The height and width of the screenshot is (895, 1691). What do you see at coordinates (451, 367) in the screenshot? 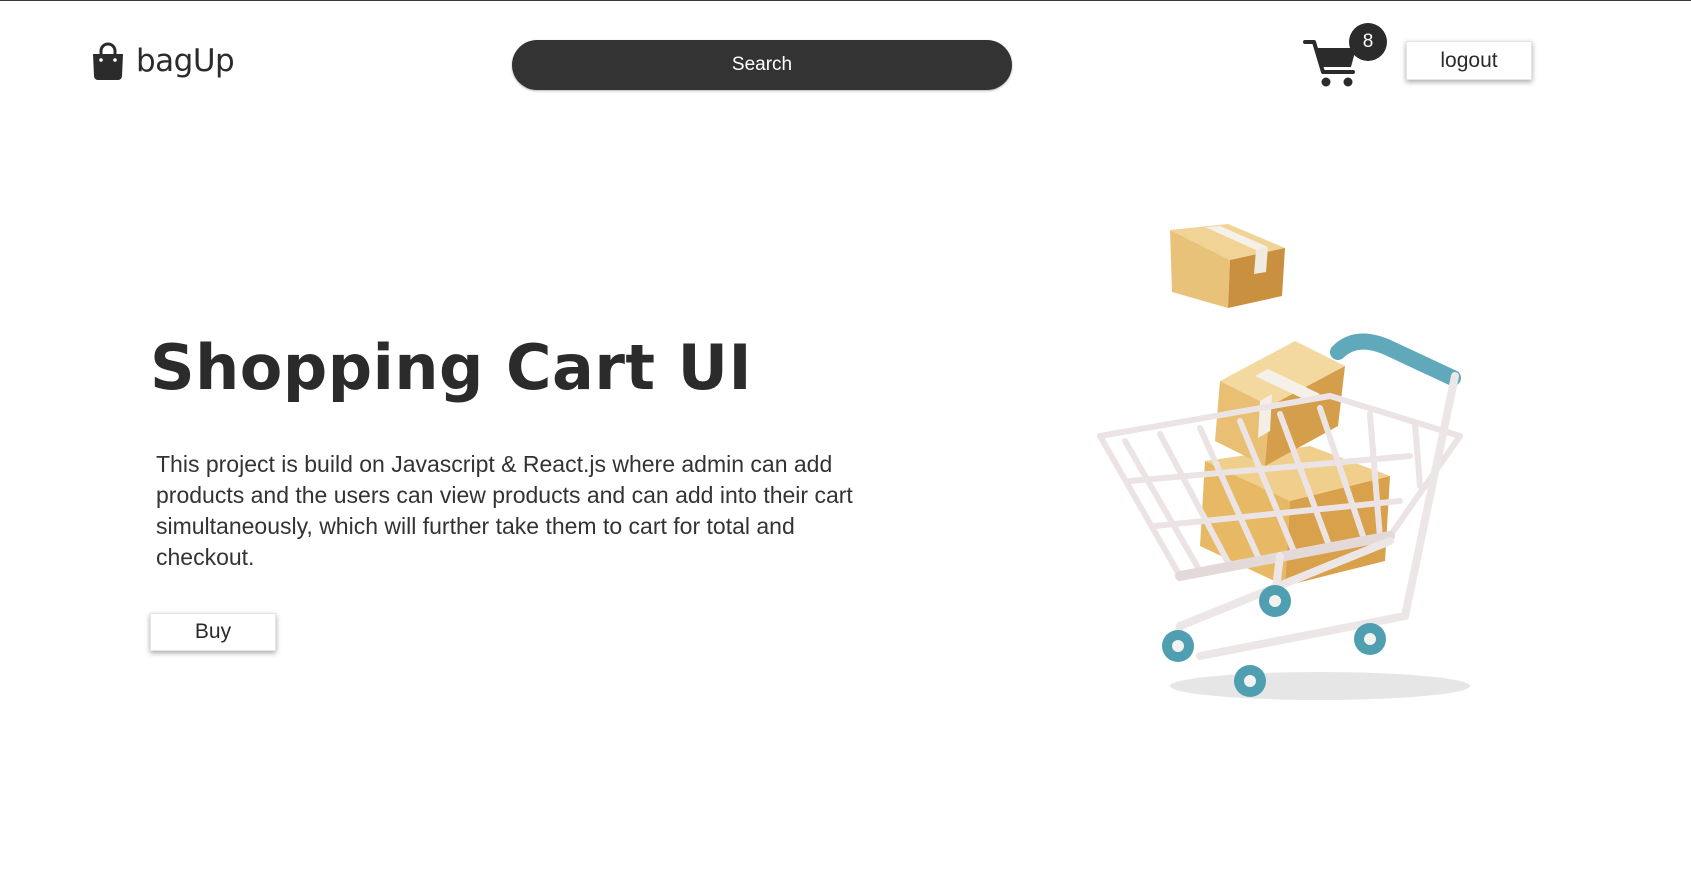
I see `page-title: Shopping Cart UI` at bounding box center [451, 367].